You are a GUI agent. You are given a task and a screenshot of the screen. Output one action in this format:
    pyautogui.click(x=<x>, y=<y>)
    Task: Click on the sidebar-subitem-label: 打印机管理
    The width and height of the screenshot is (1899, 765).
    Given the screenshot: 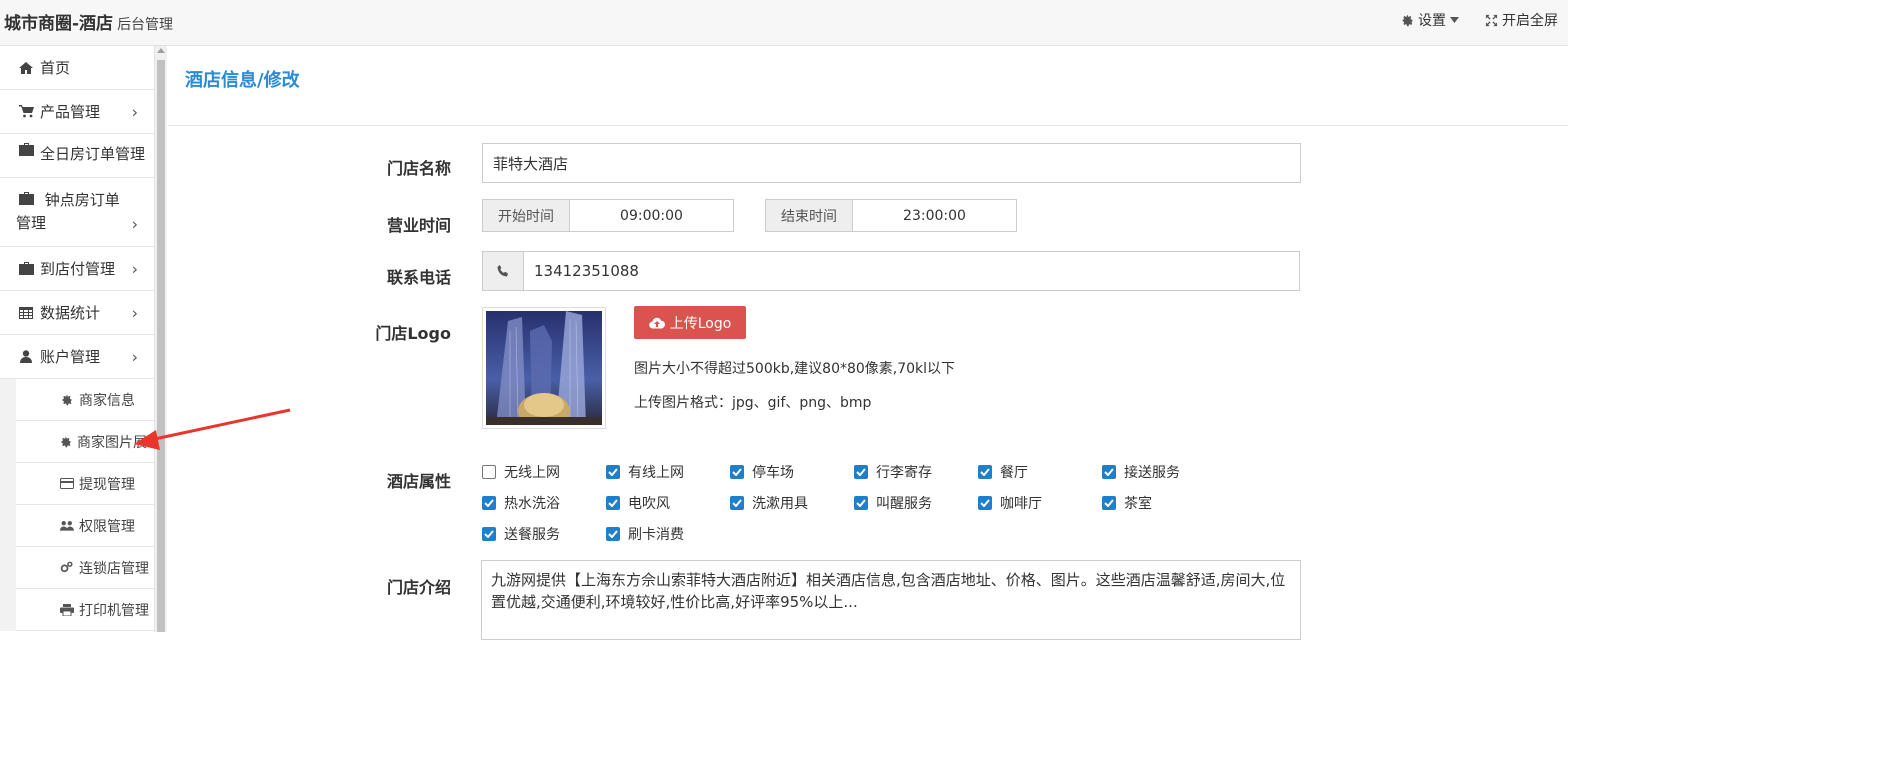 What is the action you would take?
    pyautogui.click(x=114, y=610)
    